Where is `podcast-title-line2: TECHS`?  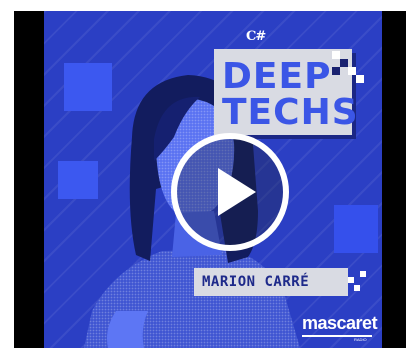 podcast-title-line2: TECHS is located at coordinates (290, 112).